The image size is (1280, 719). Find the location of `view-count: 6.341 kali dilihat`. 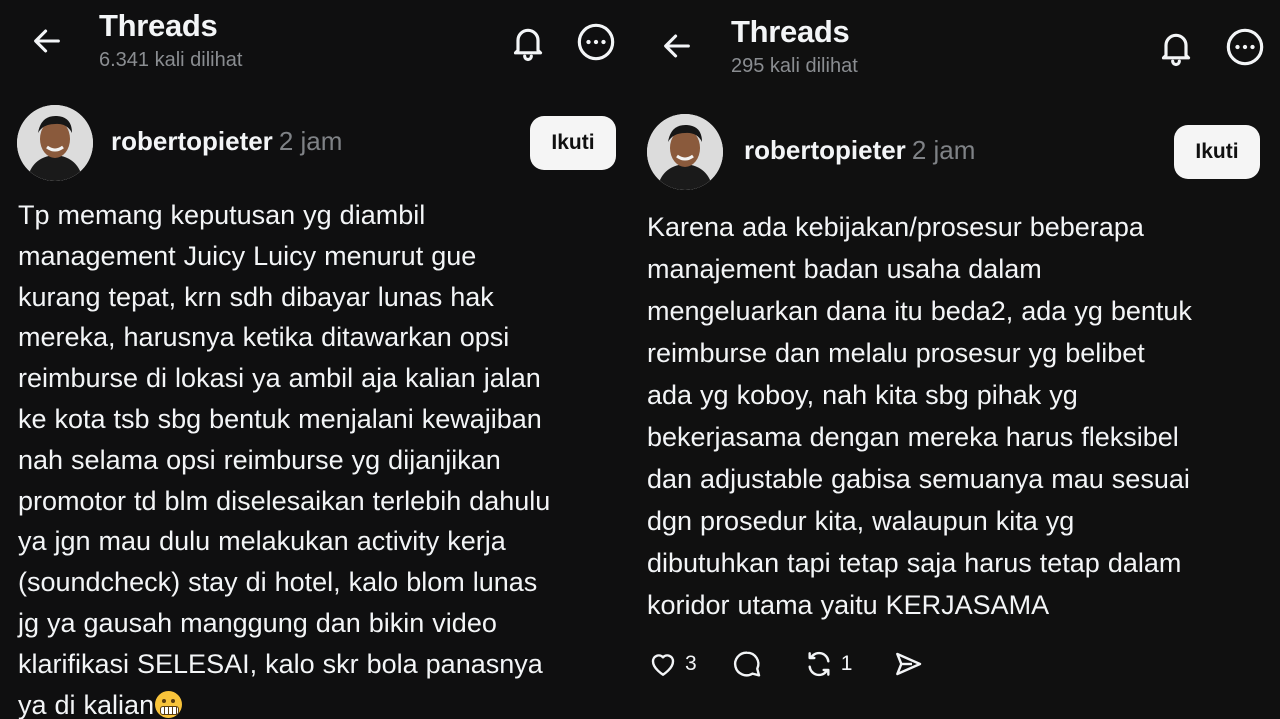

view-count: 6.341 kali dilihat is located at coordinates (171, 60).